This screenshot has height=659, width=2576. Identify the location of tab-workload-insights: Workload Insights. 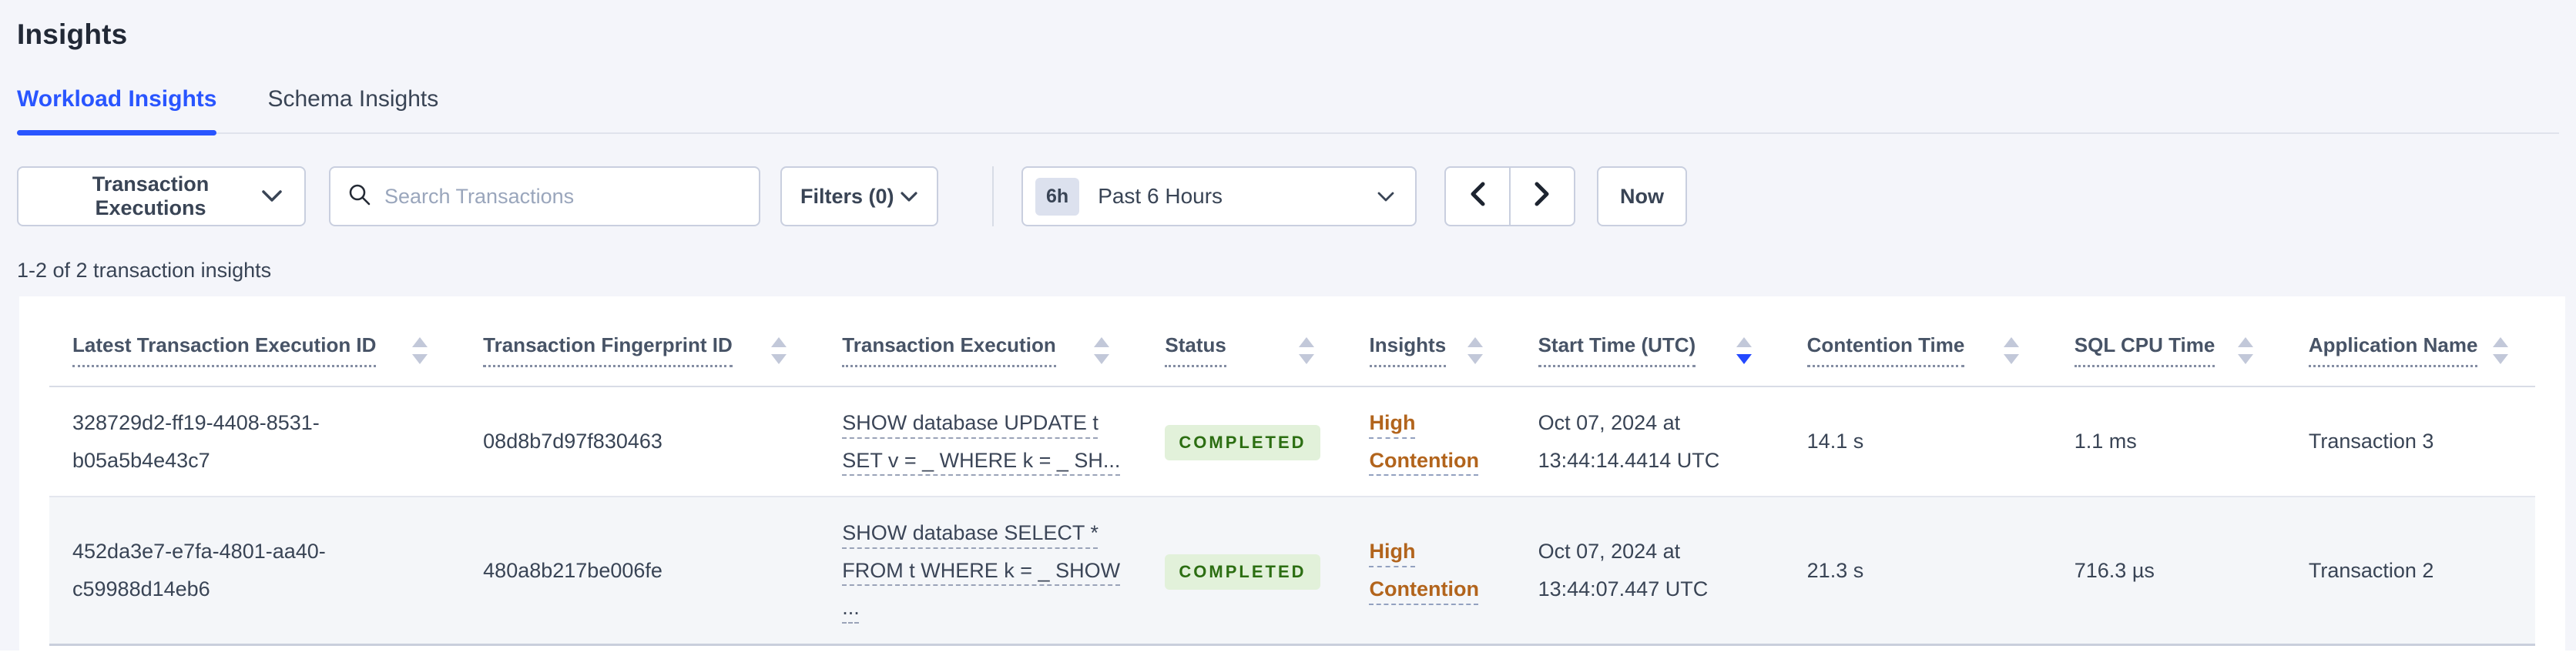
(117, 110).